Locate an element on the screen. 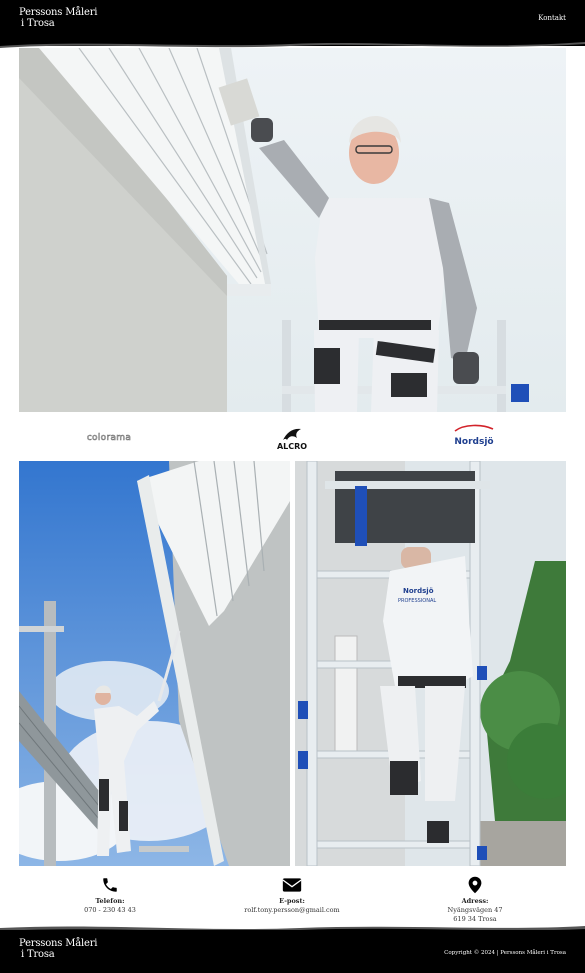 Image resolution: width=585 pixels, height=973 pixels. contact-email: E-post: rolf.tony.persson@gmail.com is located at coordinates (292, 895).